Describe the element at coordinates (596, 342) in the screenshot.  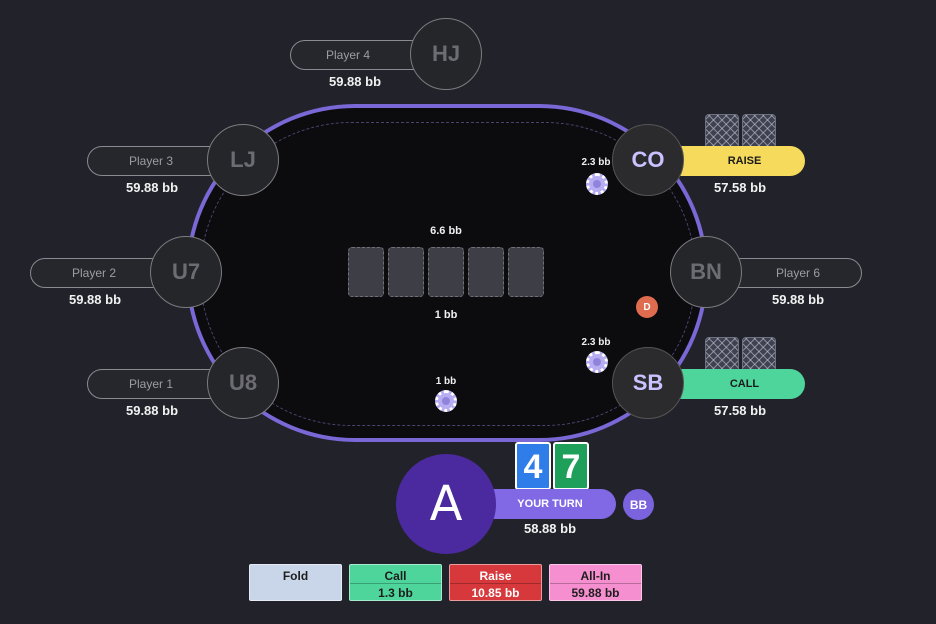
I see `seat-sb-bet: 2.3 bb` at that location.